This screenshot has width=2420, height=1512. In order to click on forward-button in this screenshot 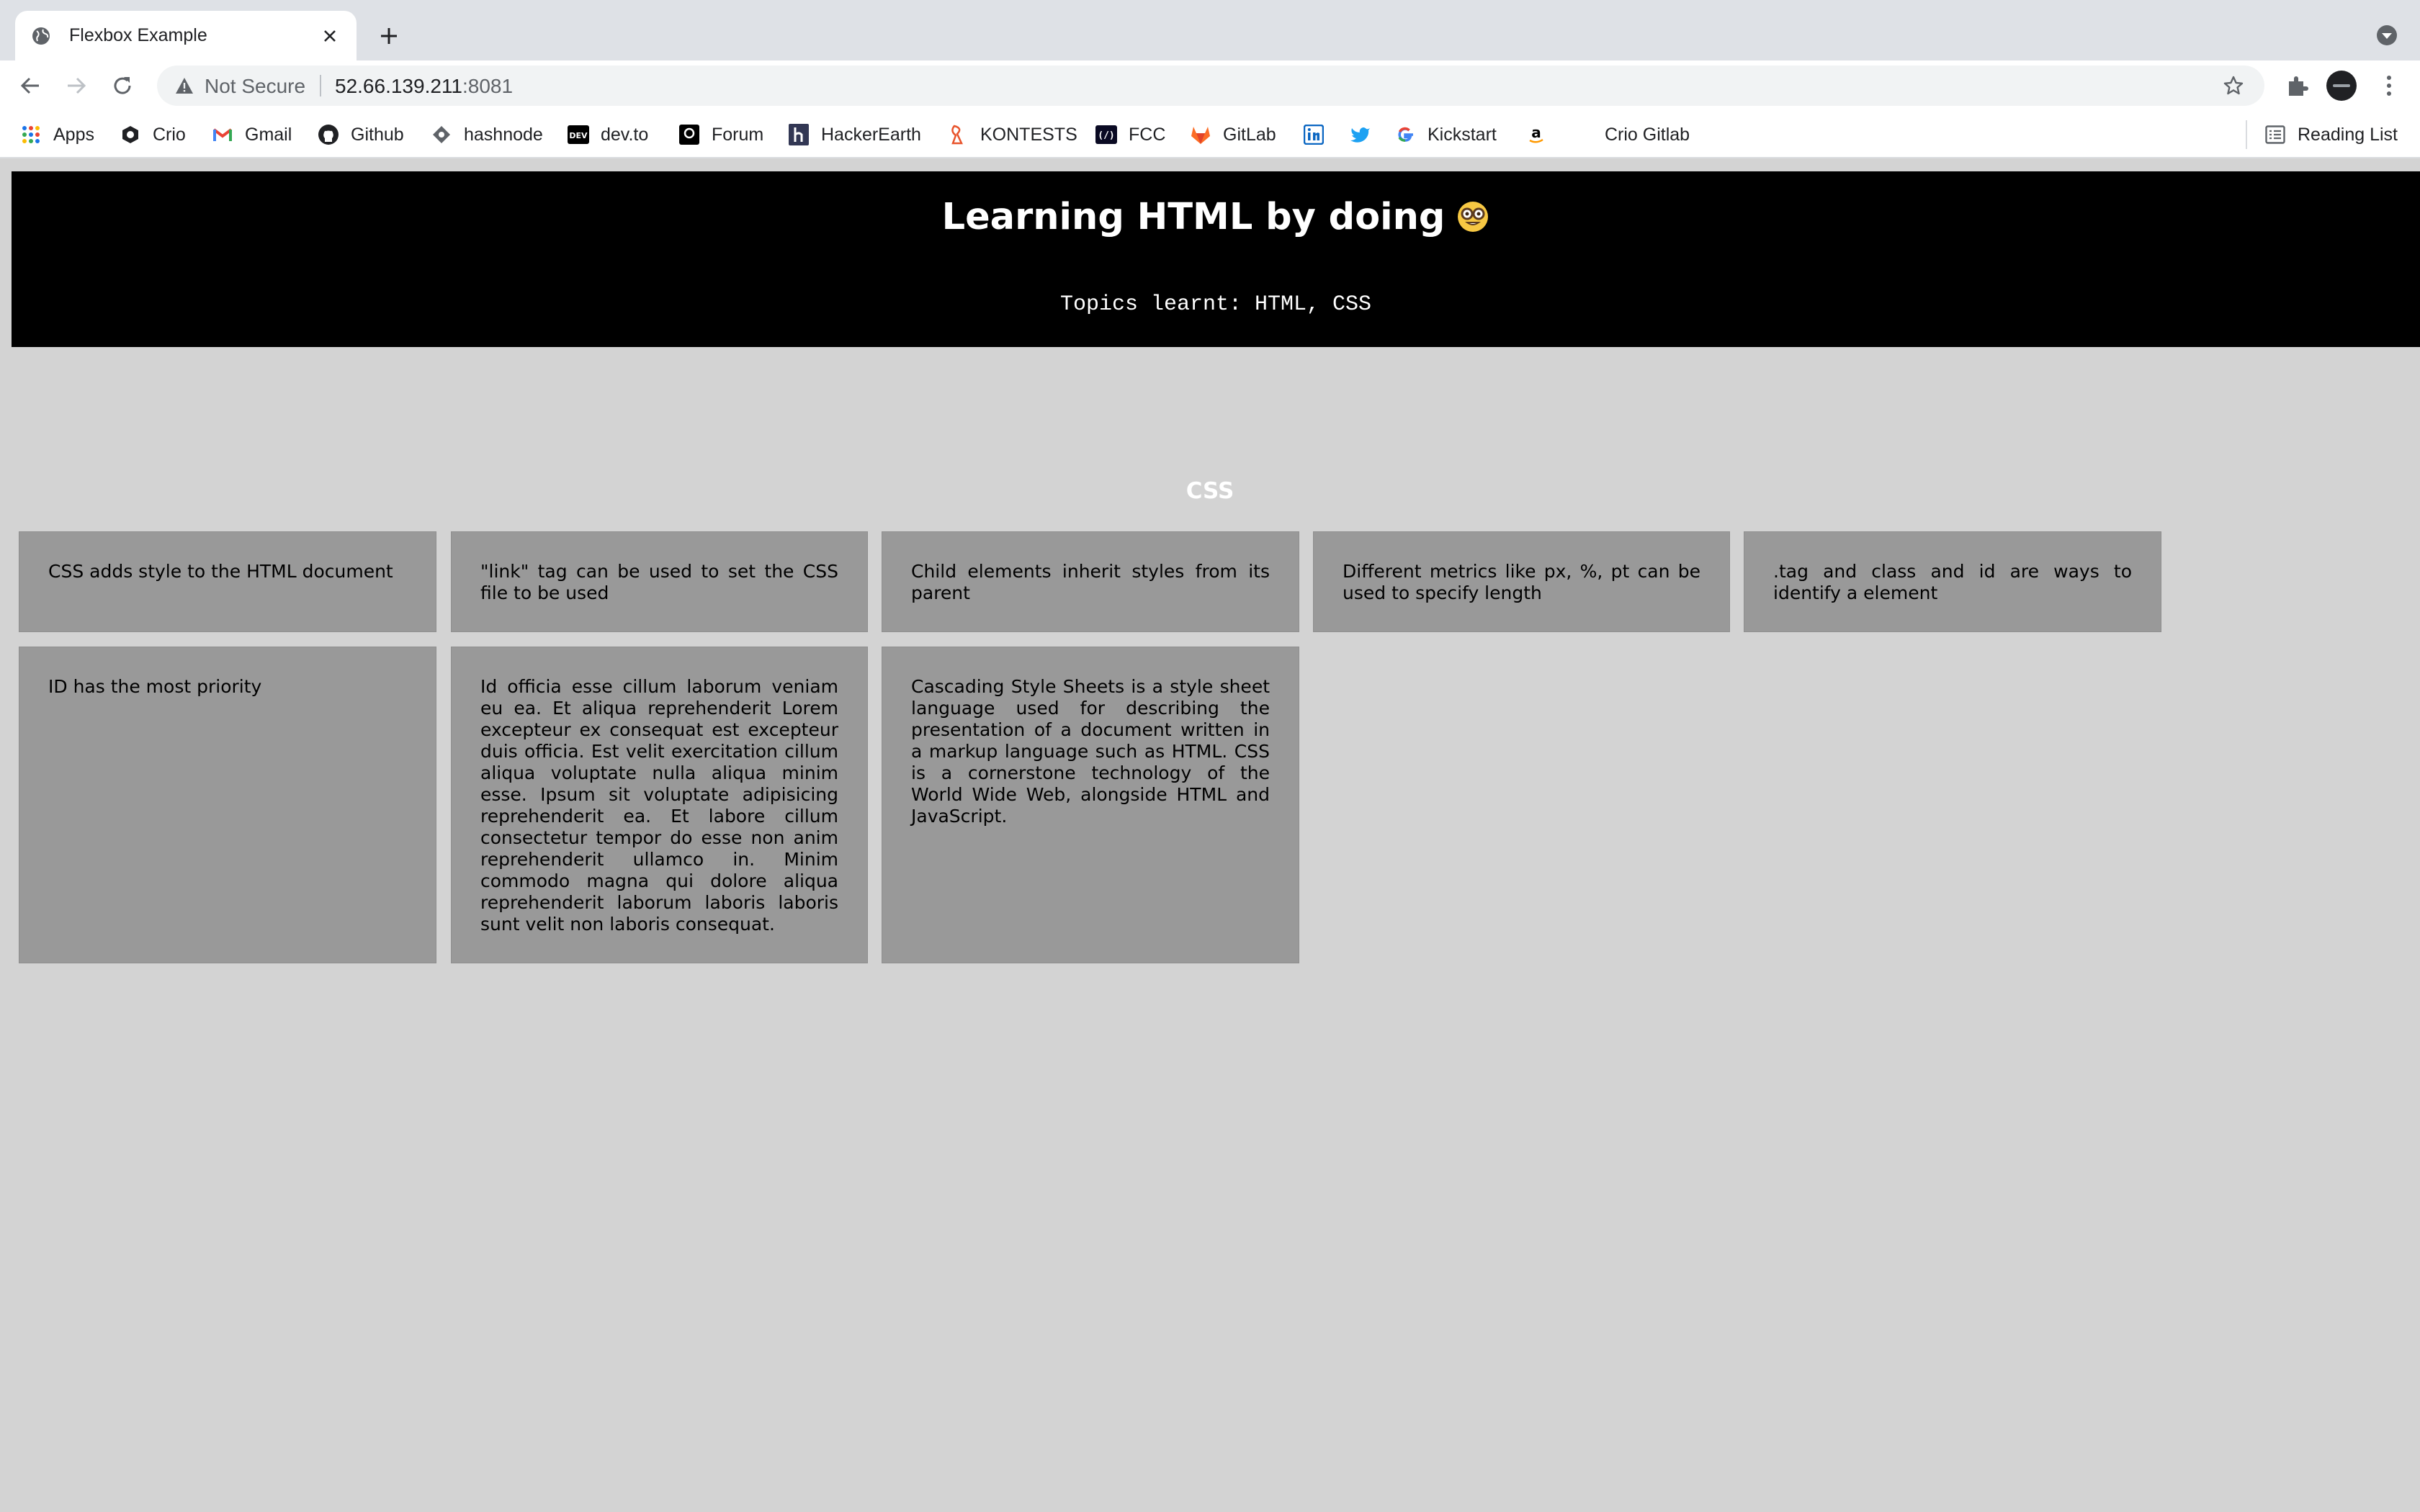, I will do `click(76, 86)`.